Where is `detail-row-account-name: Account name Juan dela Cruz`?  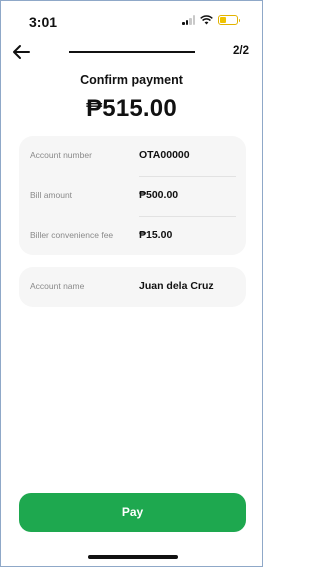
detail-row-account-name: Account name Juan dela Cruz is located at coordinates (132, 287).